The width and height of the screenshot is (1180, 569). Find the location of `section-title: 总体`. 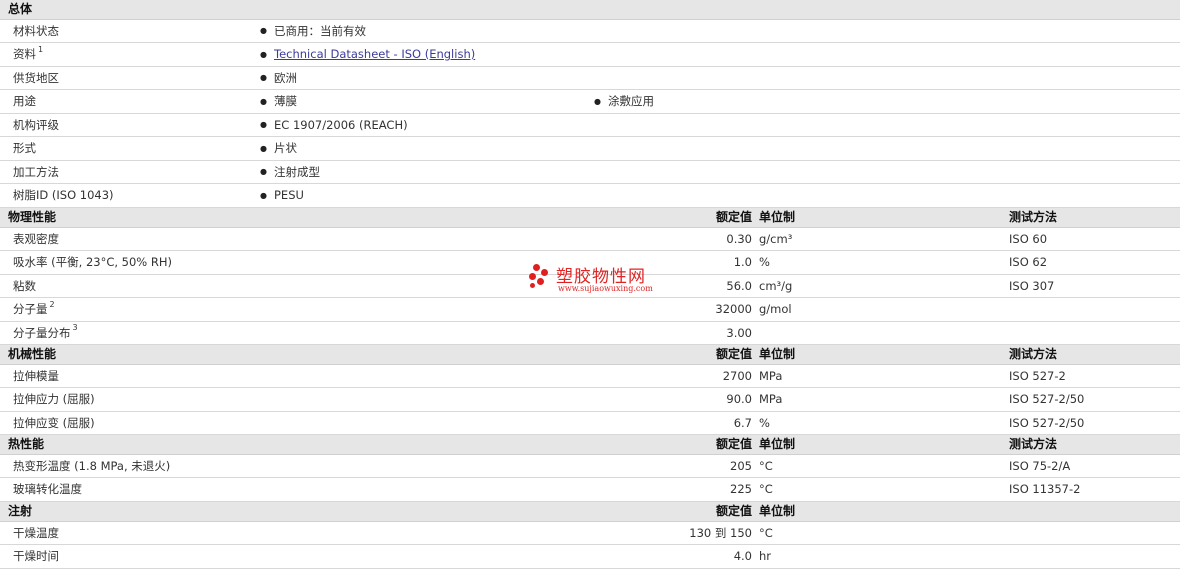

section-title: 总体 is located at coordinates (20, 9).